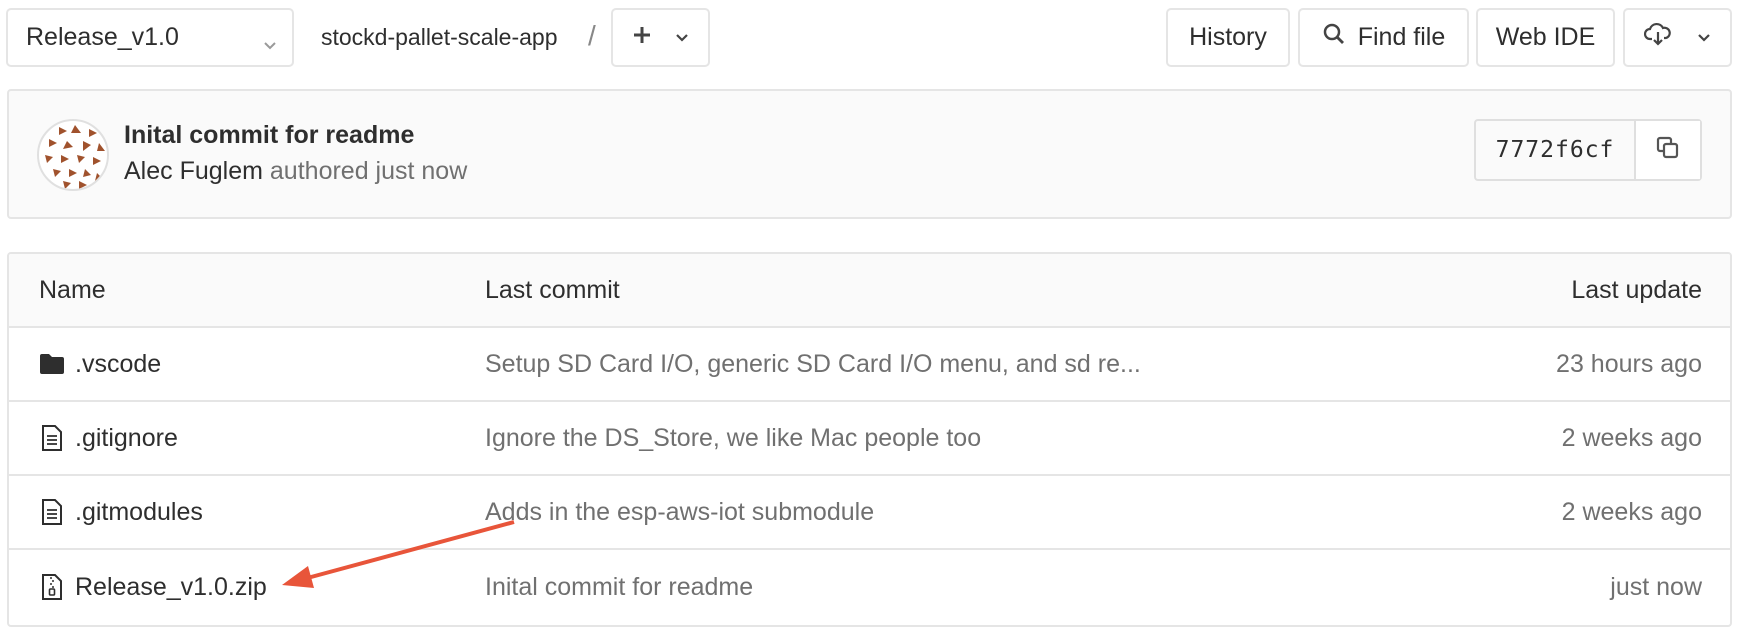 The width and height of the screenshot is (1738, 636). I want to click on commit-sha-group: 7772f6cf, so click(1588, 150).